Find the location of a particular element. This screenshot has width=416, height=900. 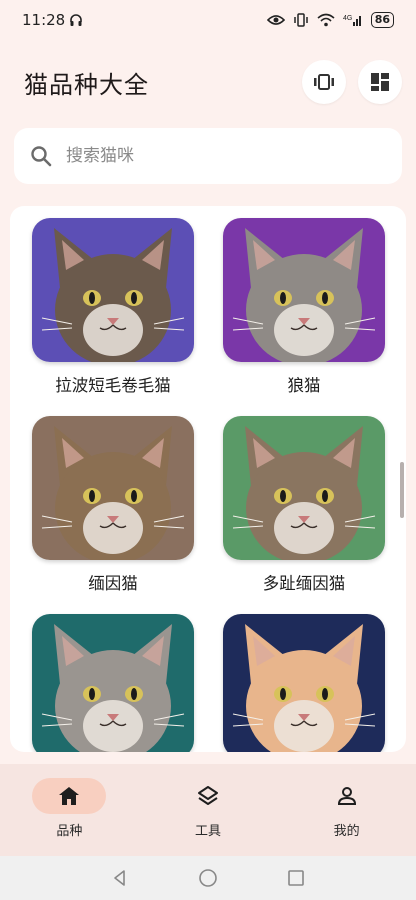

nav-item-profile: 我的 is located at coordinates (347, 808).